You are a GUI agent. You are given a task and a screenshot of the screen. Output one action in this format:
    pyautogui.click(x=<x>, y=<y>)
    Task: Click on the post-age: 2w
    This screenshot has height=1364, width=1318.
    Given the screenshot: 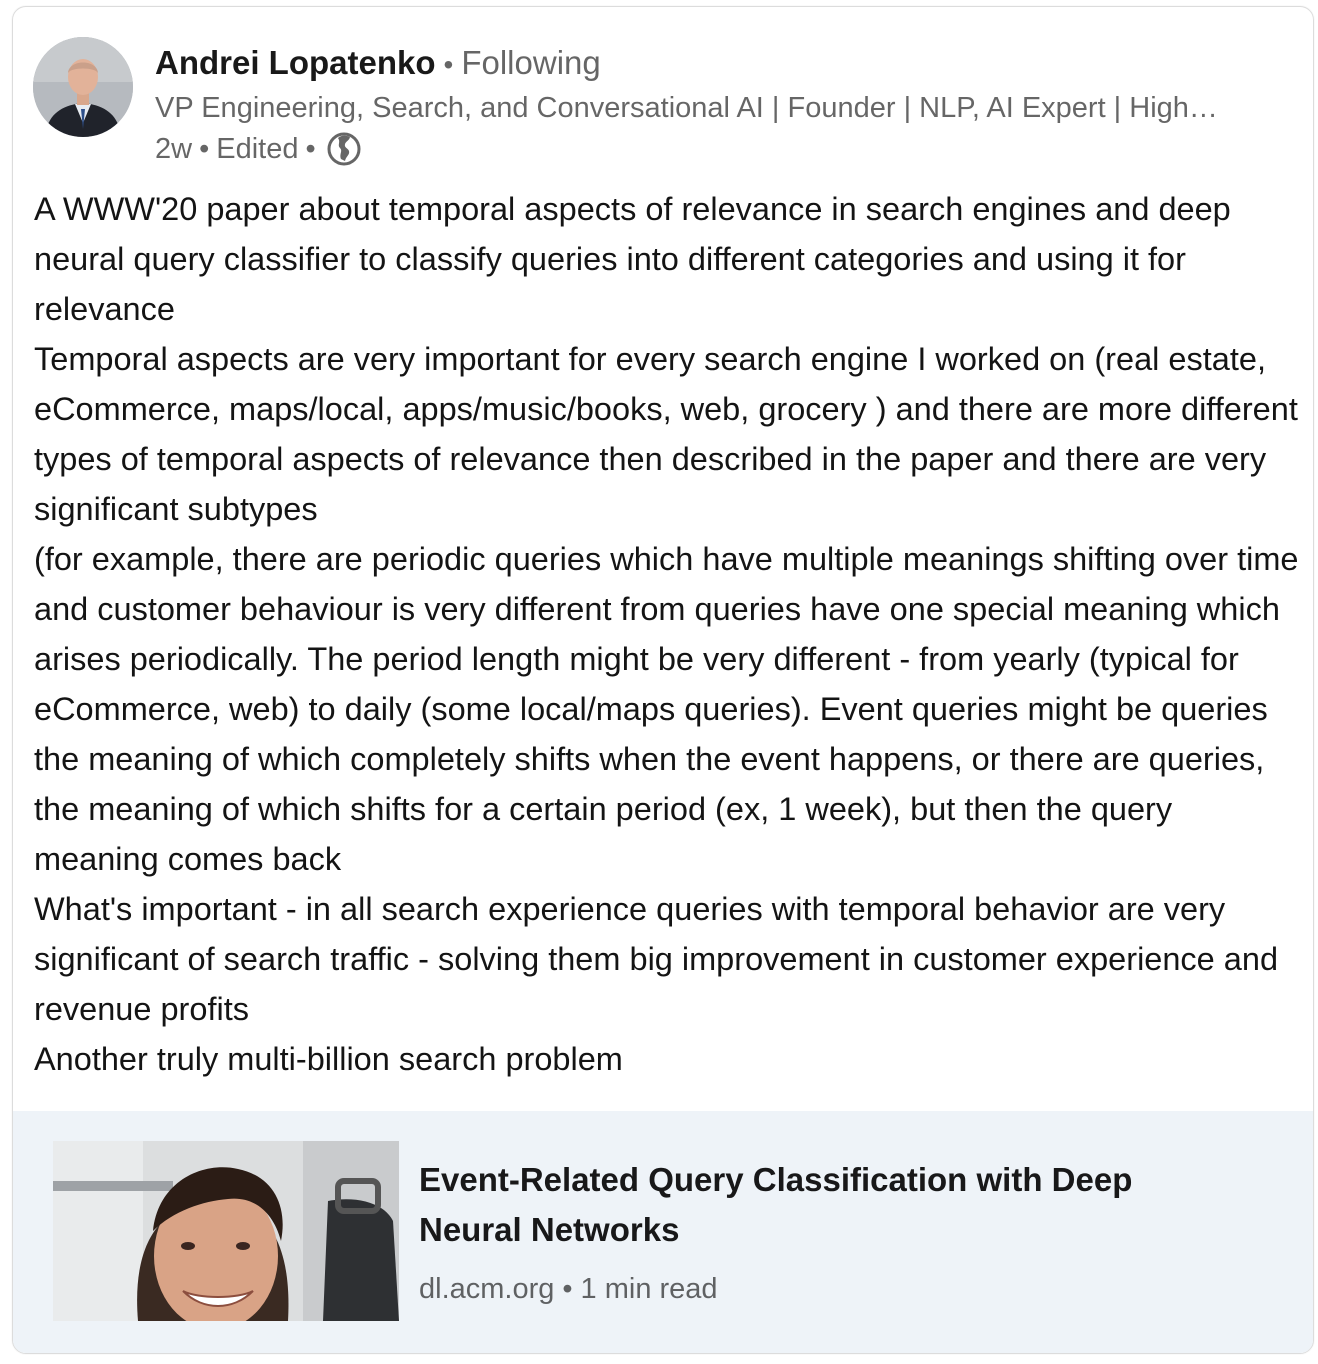 What is the action you would take?
    pyautogui.click(x=174, y=149)
    